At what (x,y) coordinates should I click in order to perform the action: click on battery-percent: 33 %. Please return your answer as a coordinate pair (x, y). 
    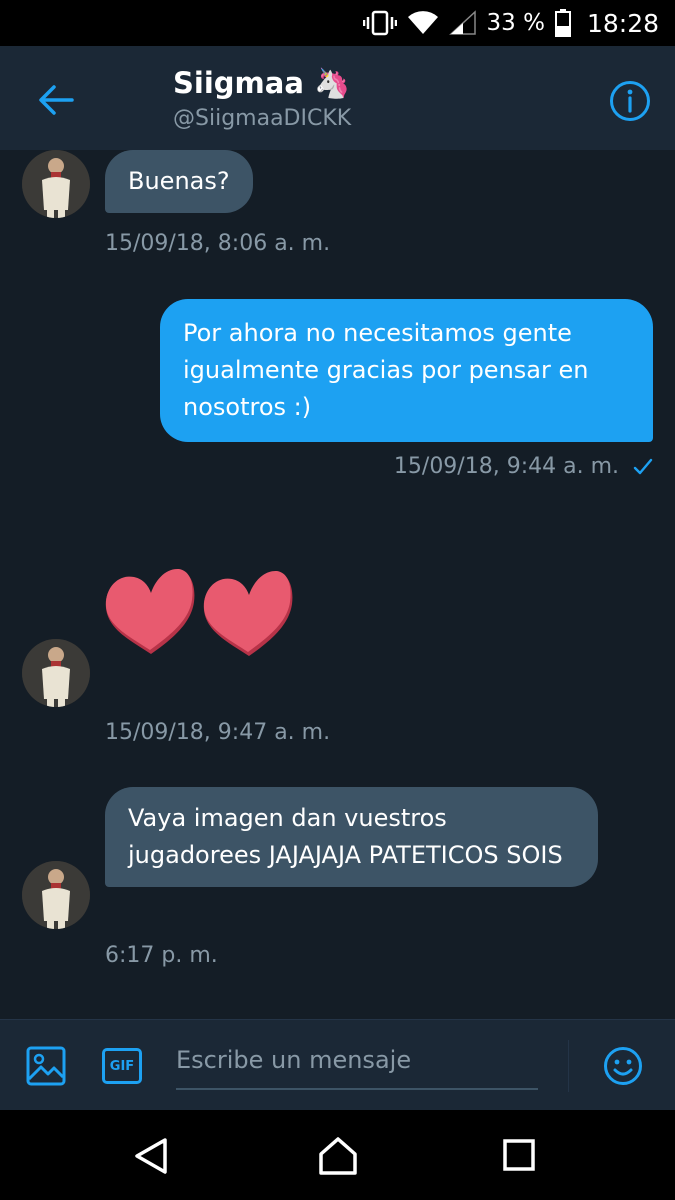
    Looking at the image, I should click on (515, 23).